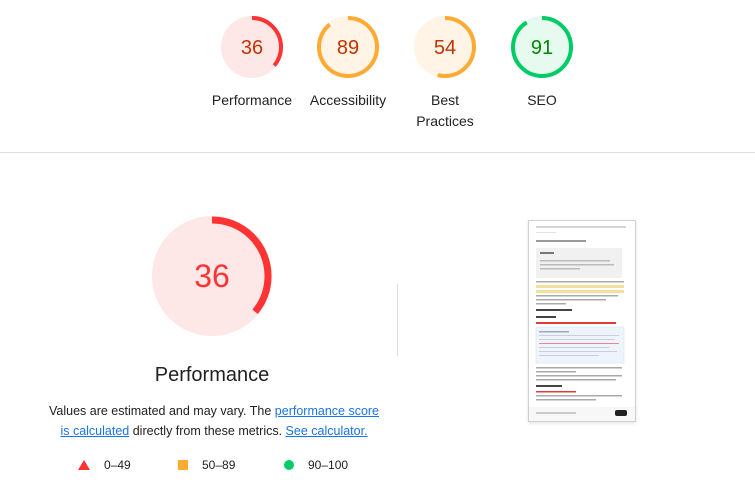  I want to click on performance-gauge-large: 36, so click(212, 276).